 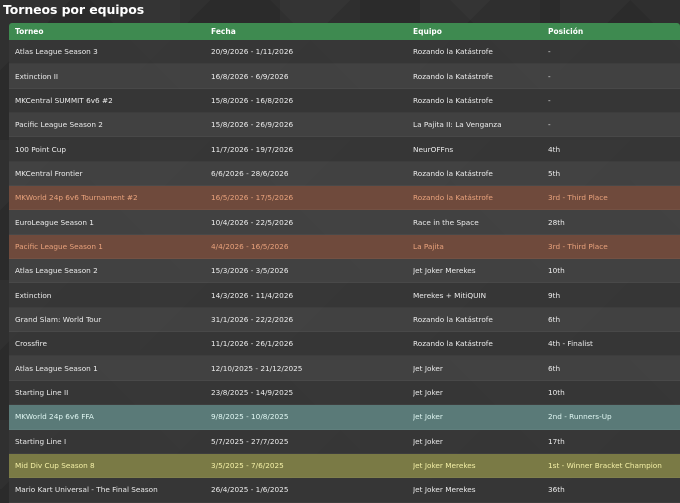 What do you see at coordinates (344, 31) in the screenshot?
I see `table-header: Torneo Fecha Equipo Posición` at bounding box center [344, 31].